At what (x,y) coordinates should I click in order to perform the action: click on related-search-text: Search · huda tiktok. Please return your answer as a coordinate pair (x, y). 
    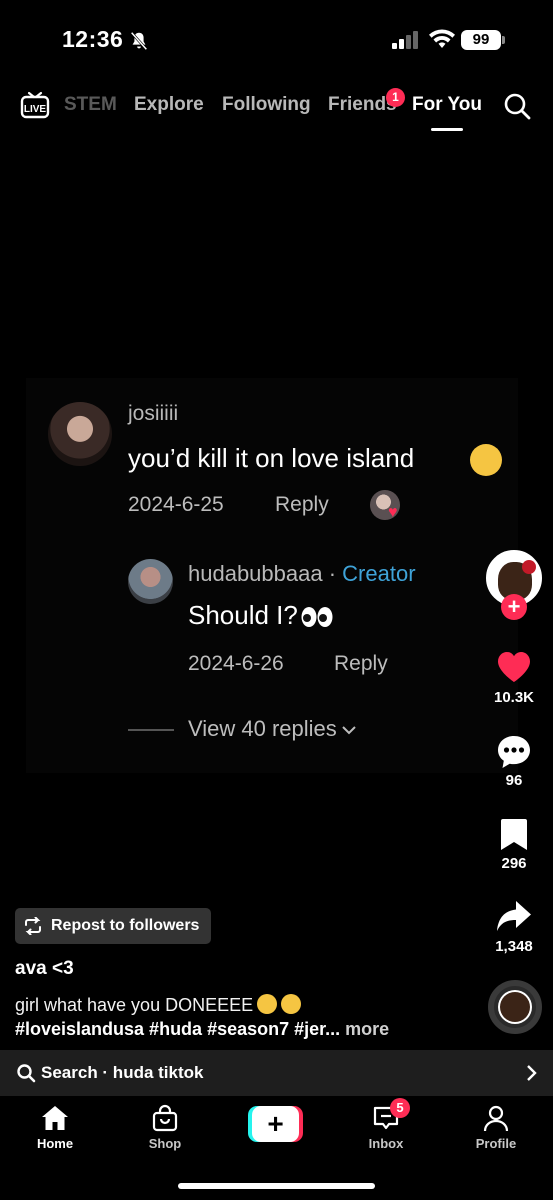
    Looking at the image, I should click on (122, 1072).